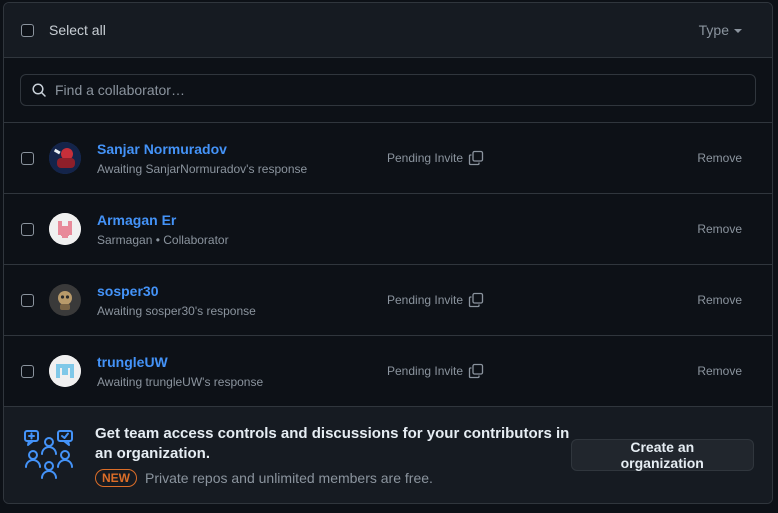  I want to click on type-filter-dropdown: Type, so click(720, 30).